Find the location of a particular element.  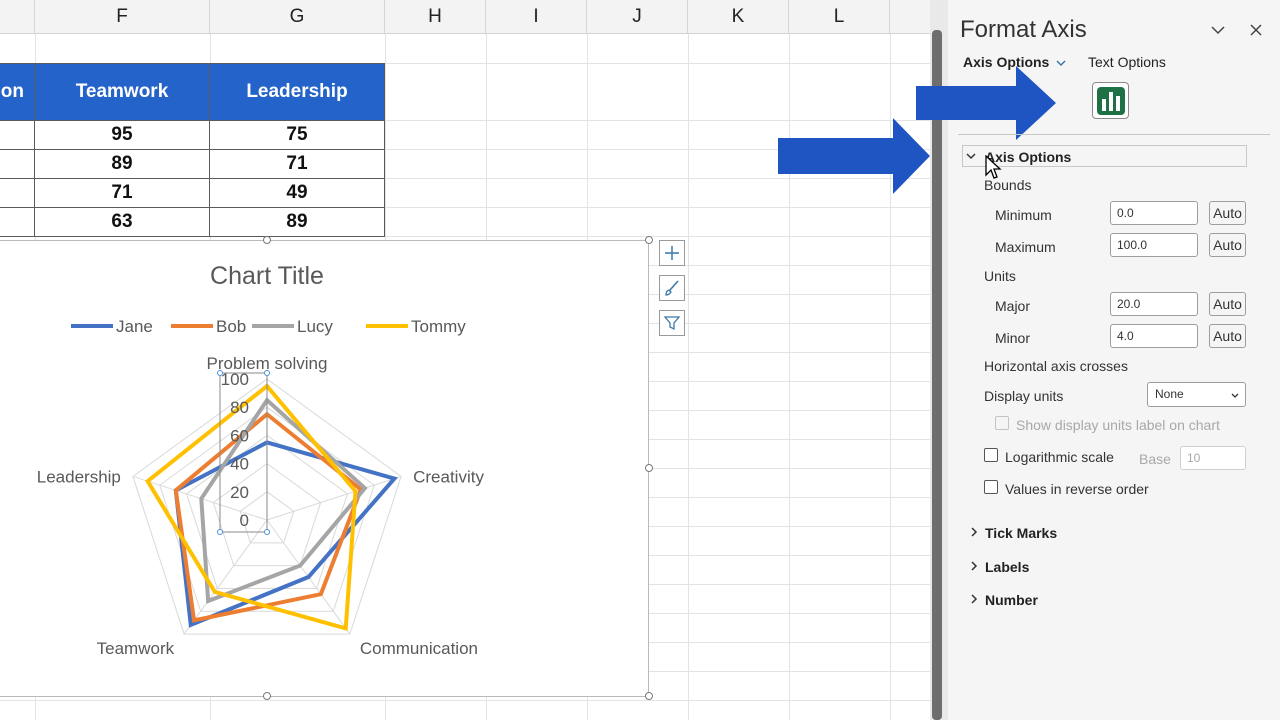

table-cell: 49 is located at coordinates (297, 193).